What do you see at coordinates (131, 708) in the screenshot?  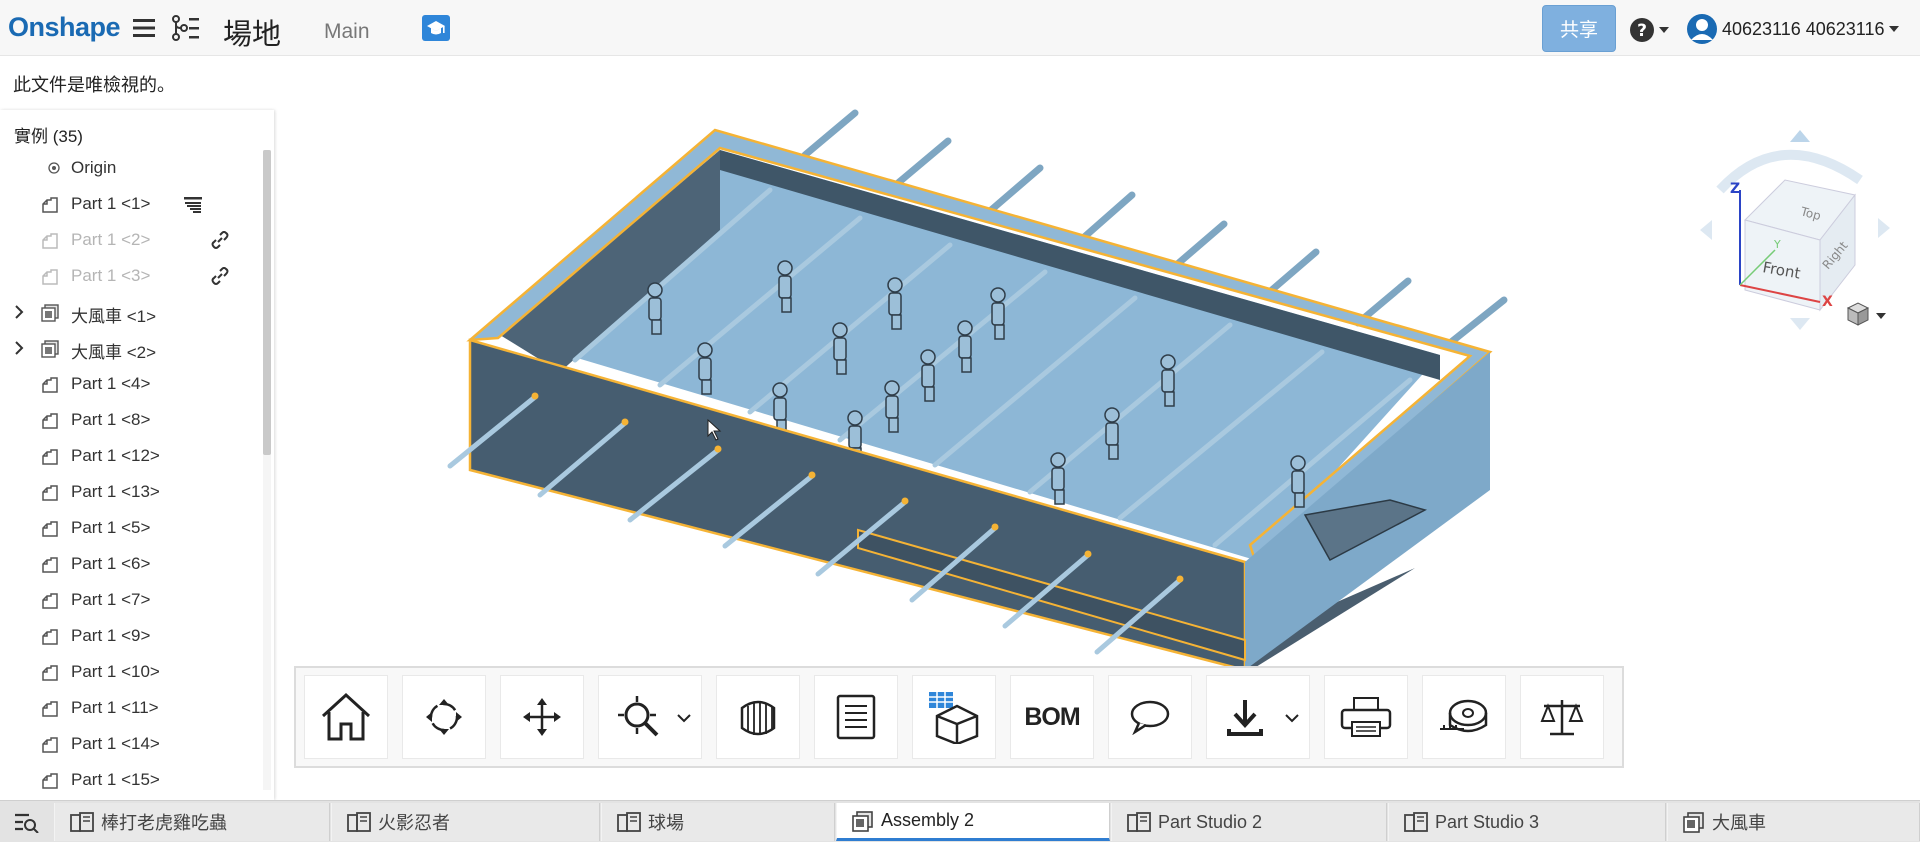 I see `instance-item: Part 1 <11>` at bounding box center [131, 708].